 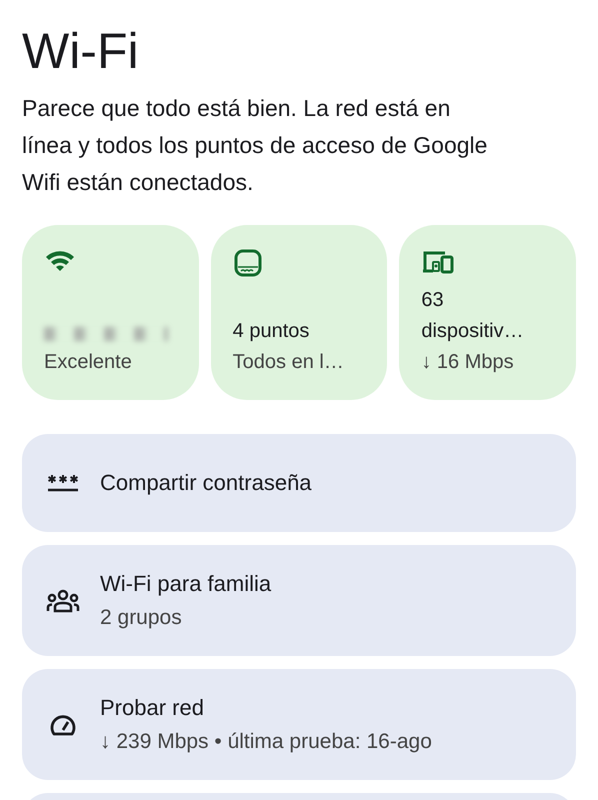 I want to click on tile-title: 4 puntos, so click(x=271, y=331).